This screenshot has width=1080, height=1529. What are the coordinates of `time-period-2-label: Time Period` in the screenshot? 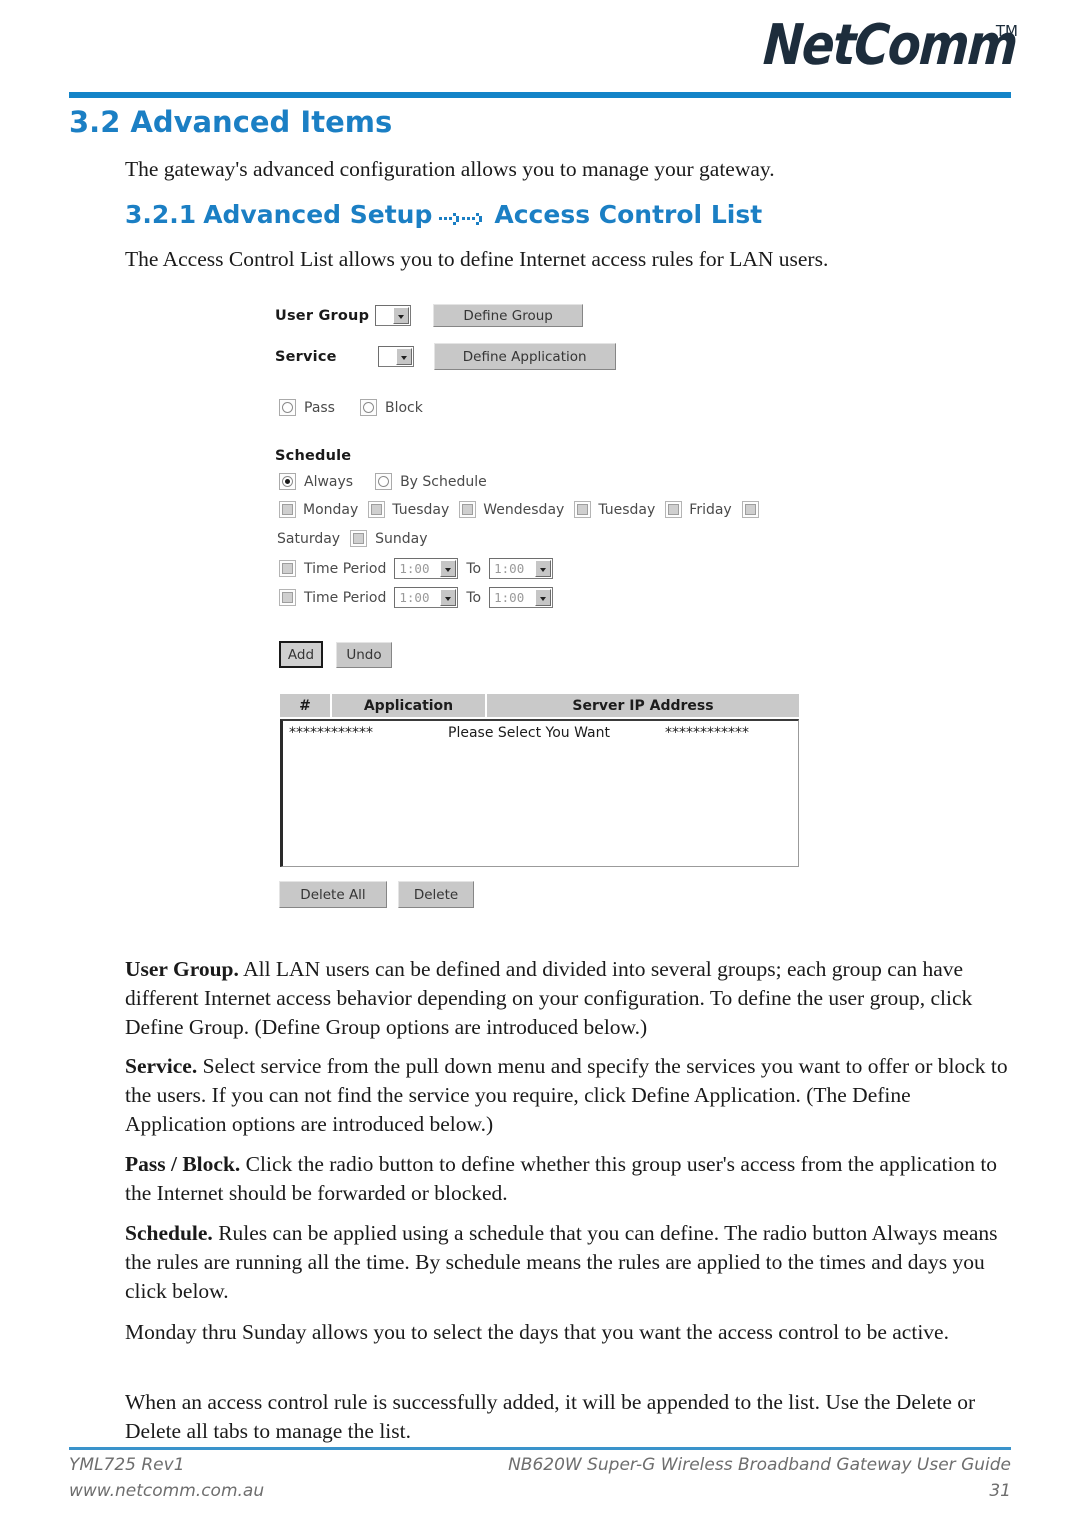 It's located at (345, 597).